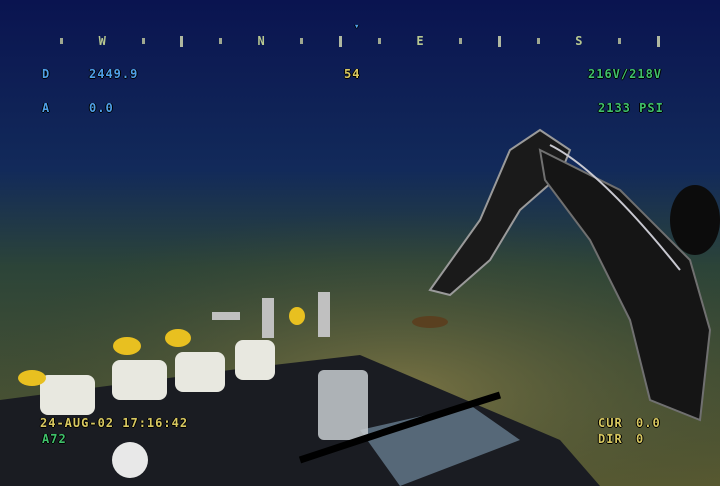 The height and width of the screenshot is (486, 720). Describe the element at coordinates (610, 439) in the screenshot. I see `direction-label: DIR` at that location.